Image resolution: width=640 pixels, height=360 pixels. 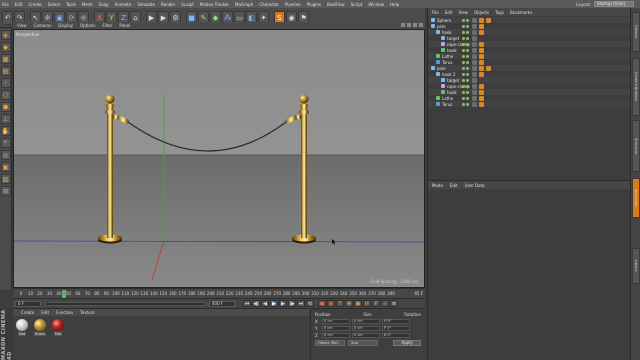 I want to click on apply-button: Apply, so click(x=407, y=343).